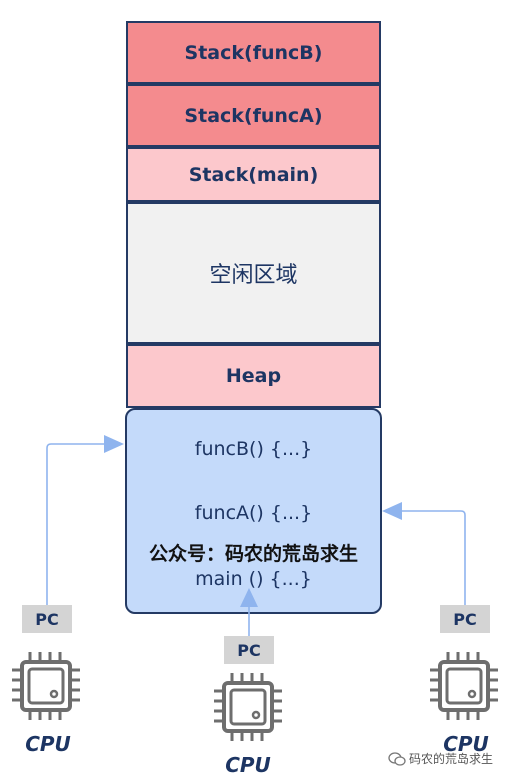  What do you see at coordinates (392, 511) in the screenshot?
I see `arrow-cpu-right-head` at bounding box center [392, 511].